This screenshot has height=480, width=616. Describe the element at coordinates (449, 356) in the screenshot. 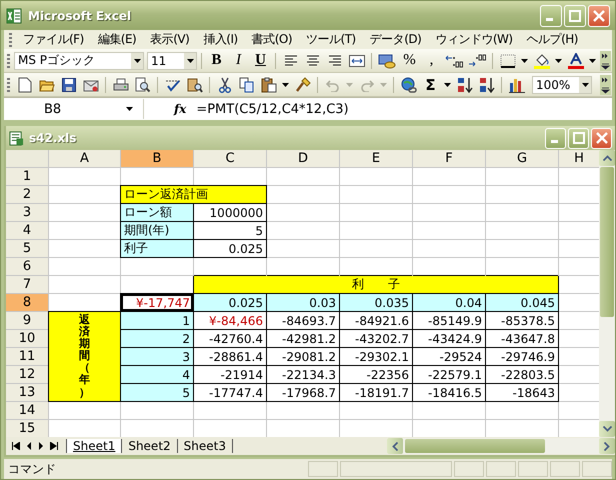

I see `payment-value: -29524` at that location.